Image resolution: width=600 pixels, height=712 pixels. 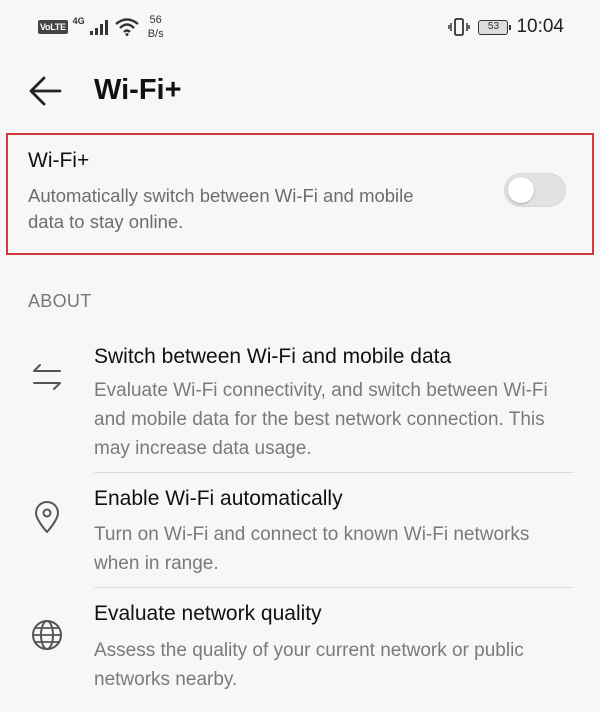 I want to click on clock: 10:04, so click(x=540, y=26).